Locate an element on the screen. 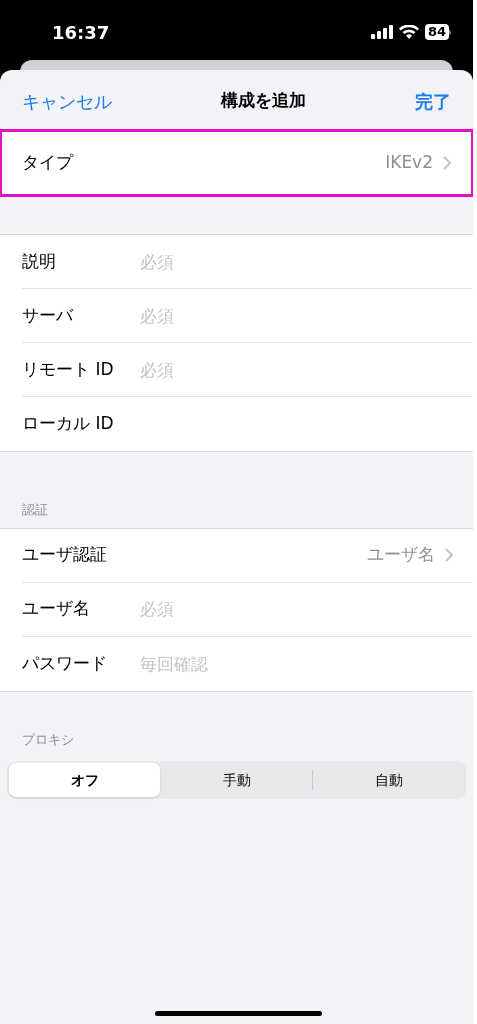  sheet-title: 構成を追加 is located at coordinates (263, 101).